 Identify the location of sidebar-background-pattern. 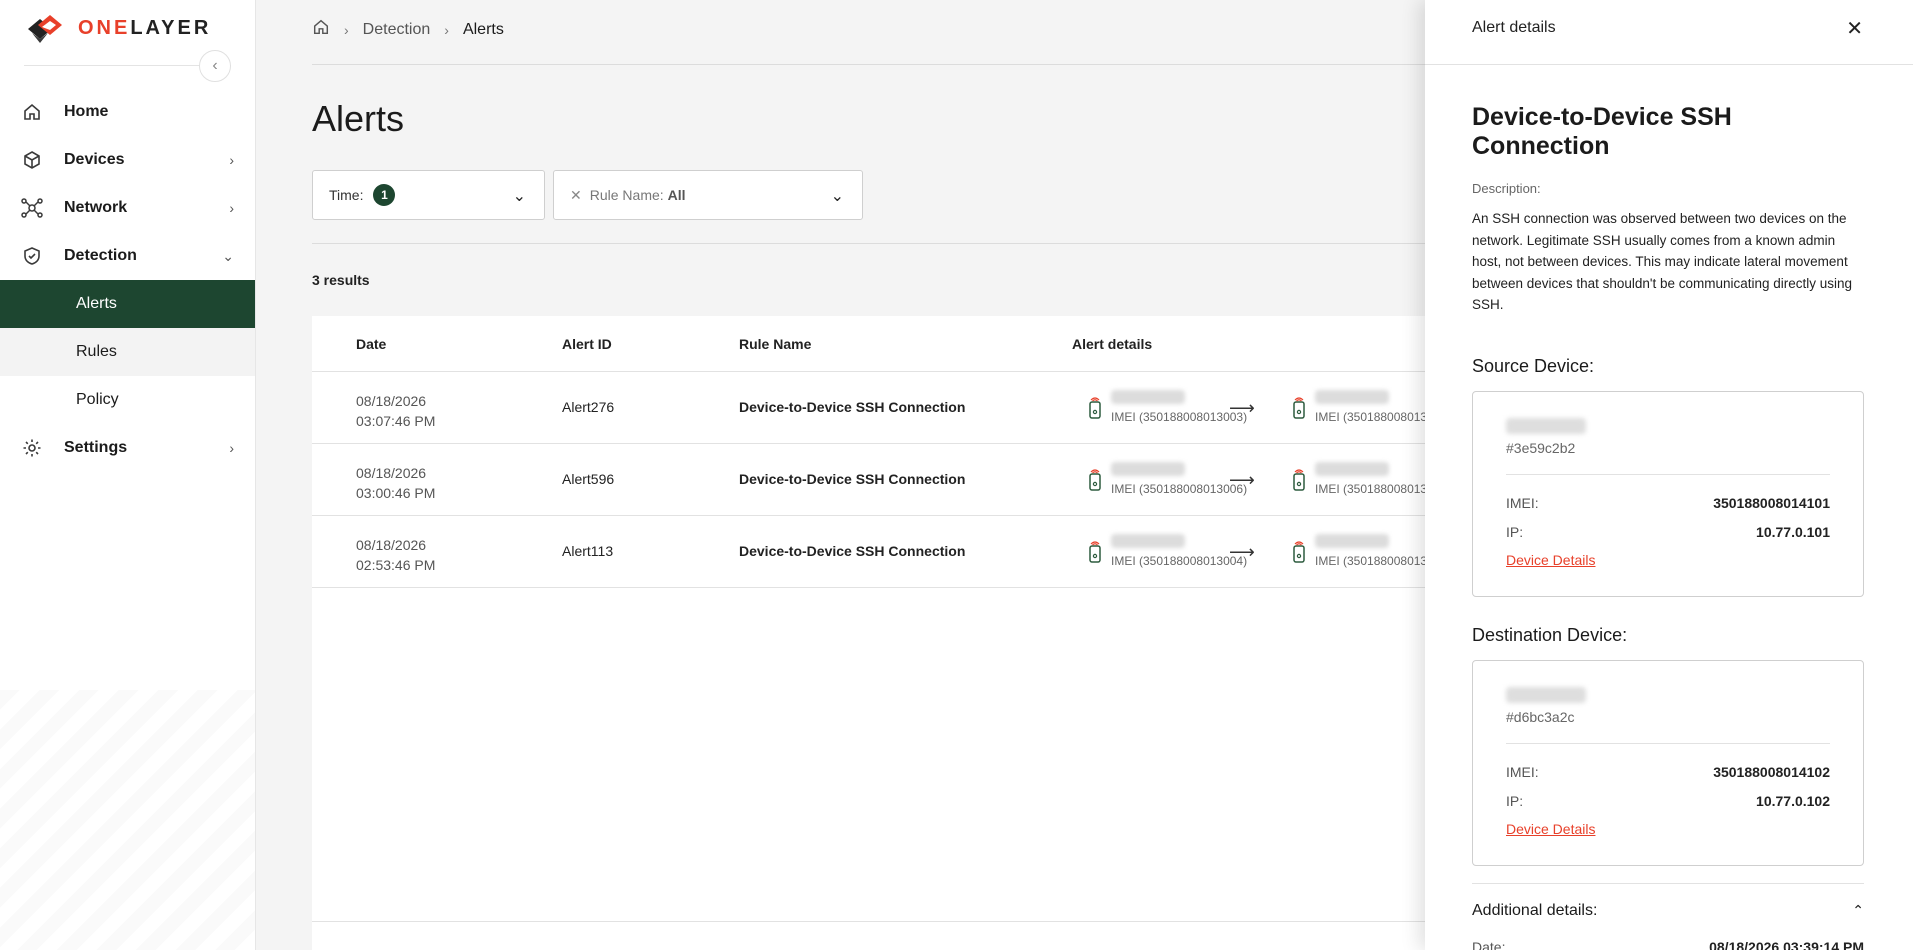
(127, 820).